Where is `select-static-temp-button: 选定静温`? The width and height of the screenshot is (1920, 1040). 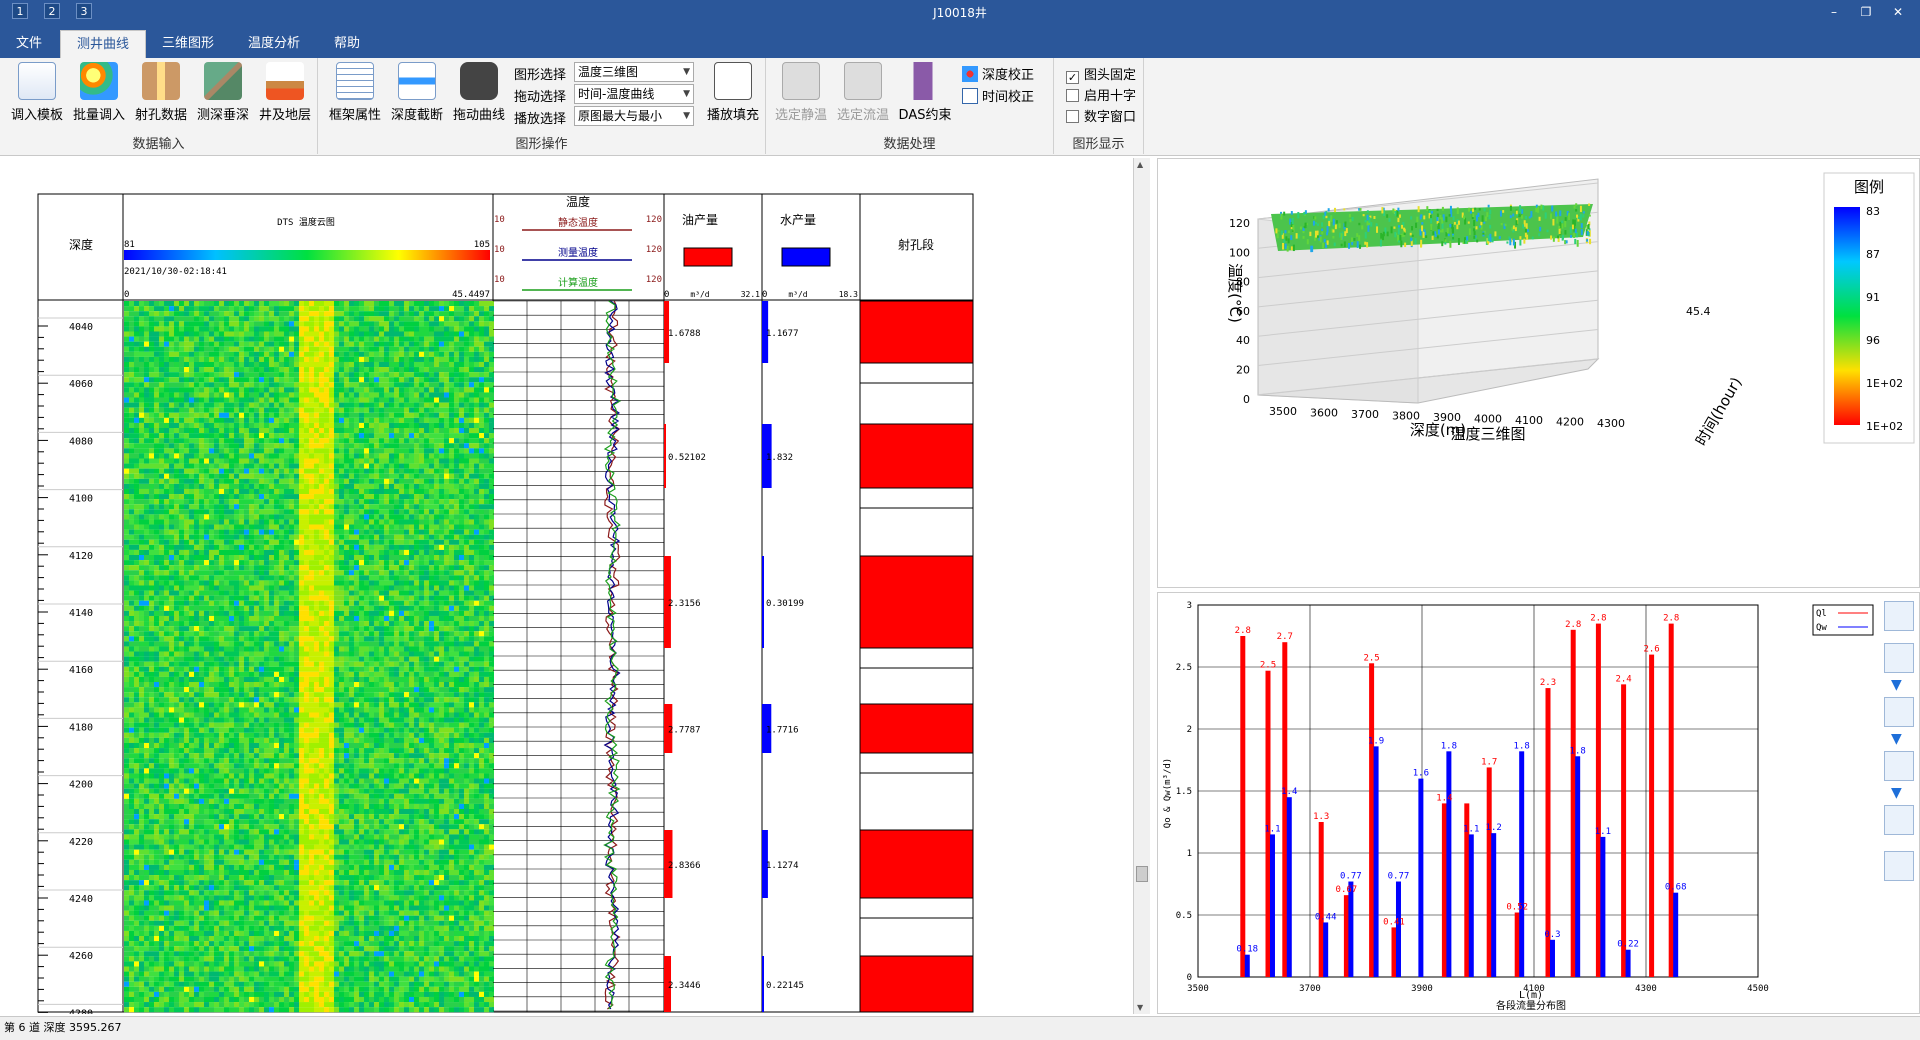
select-static-temp-button: 选定静温 is located at coordinates (801, 95).